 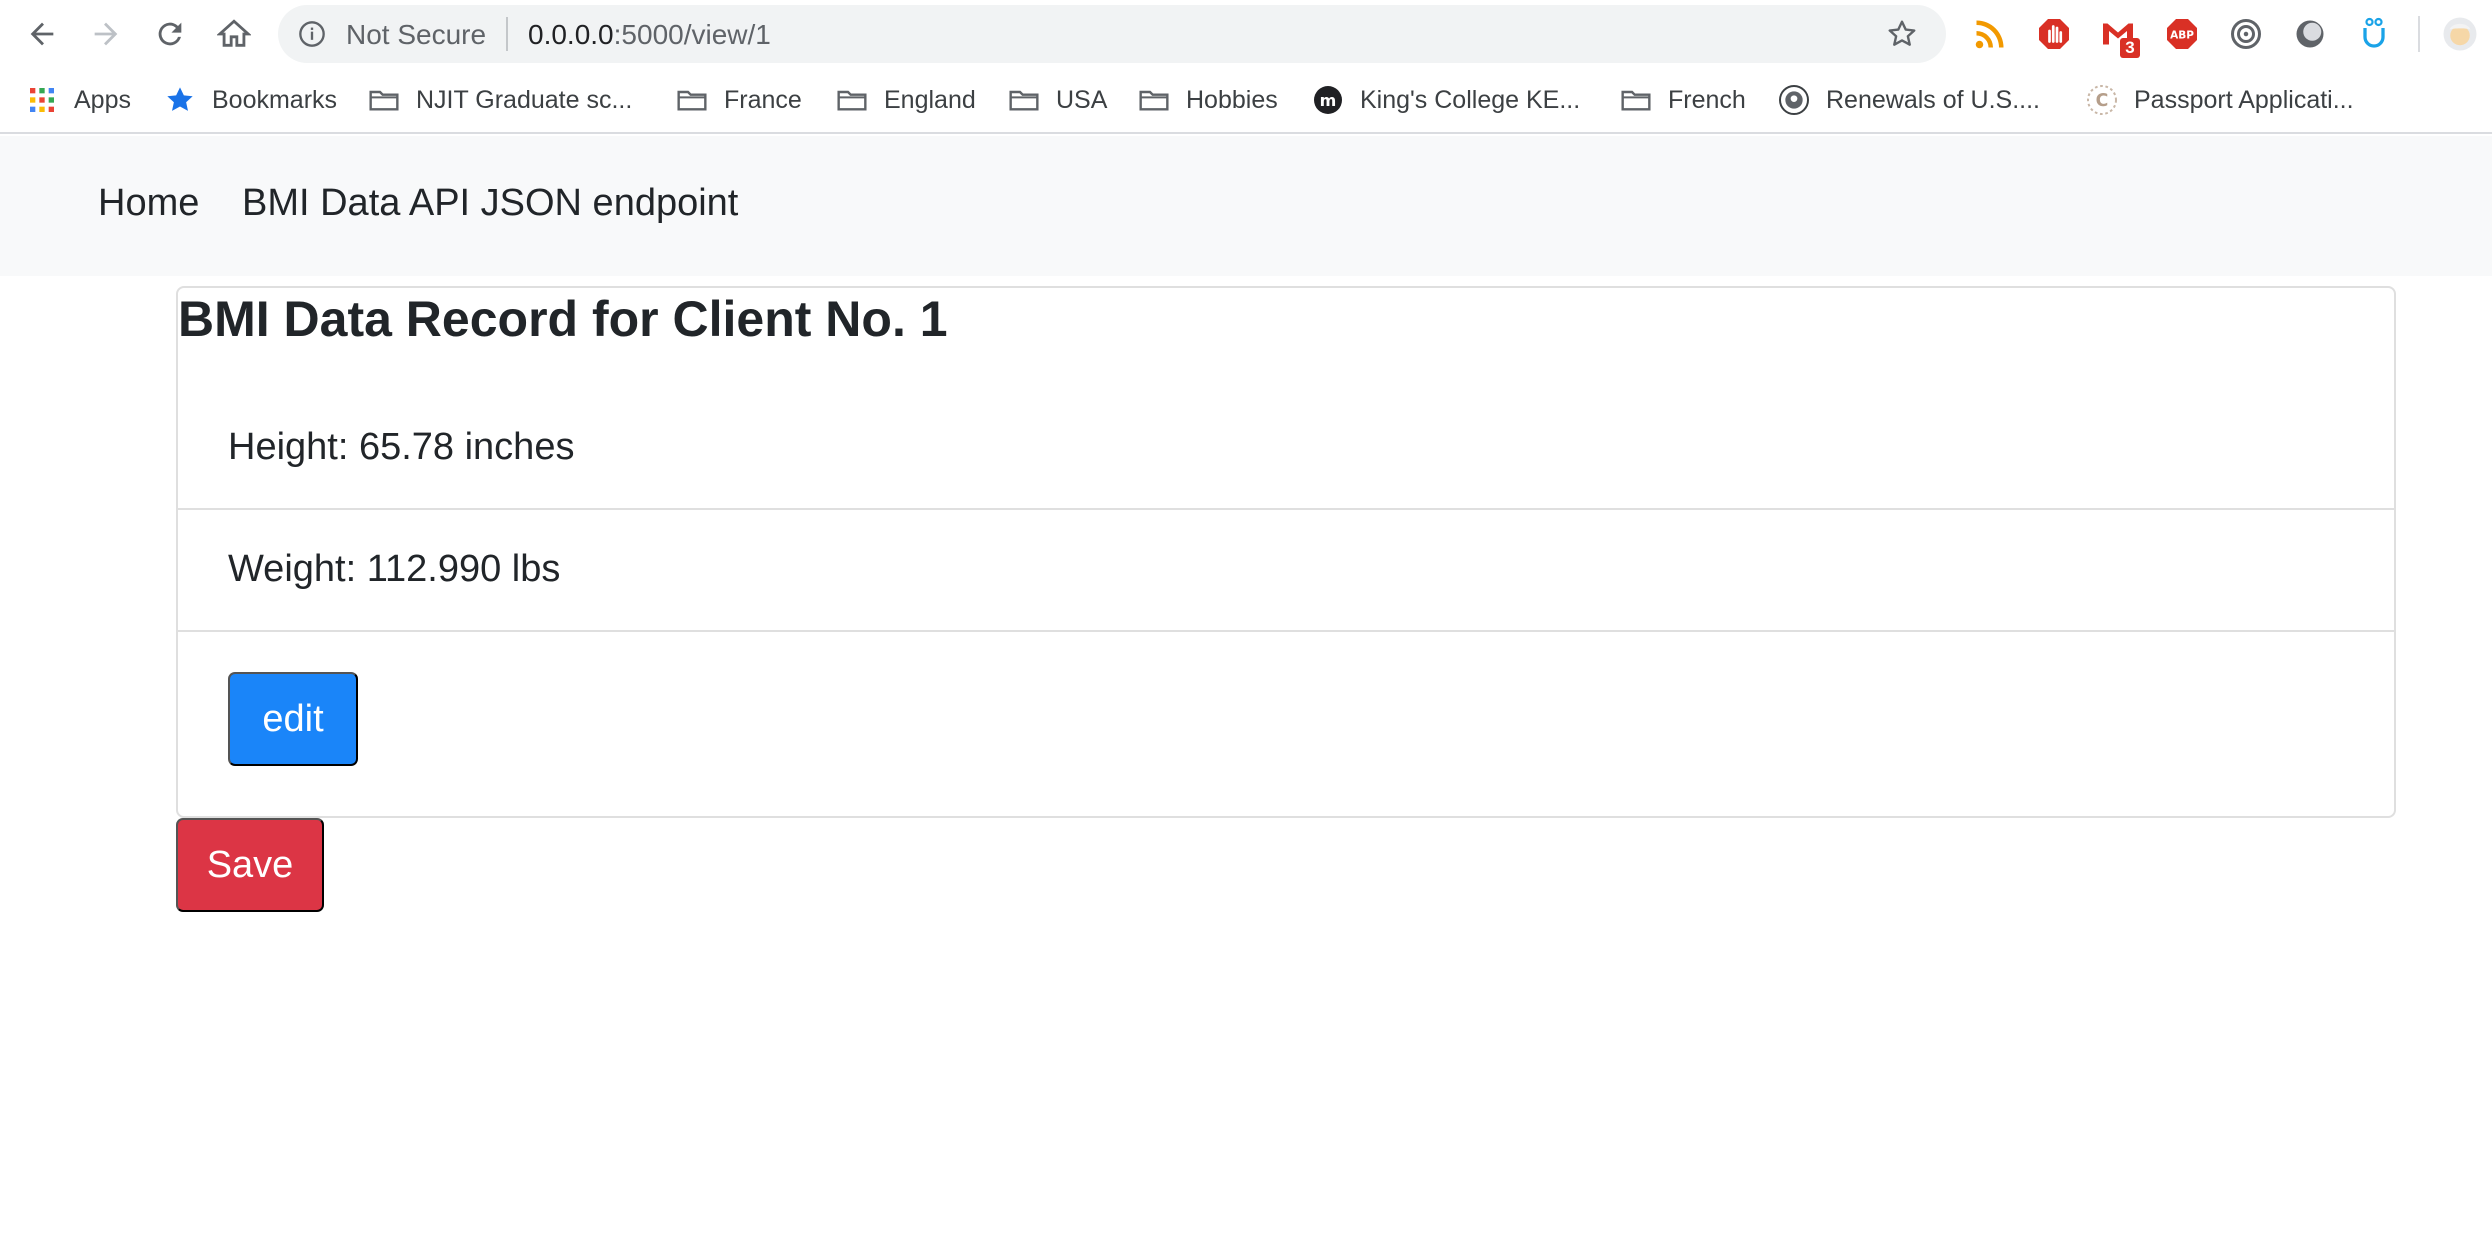 What do you see at coordinates (2310, 34) in the screenshot?
I see `circle-extension-icon` at bounding box center [2310, 34].